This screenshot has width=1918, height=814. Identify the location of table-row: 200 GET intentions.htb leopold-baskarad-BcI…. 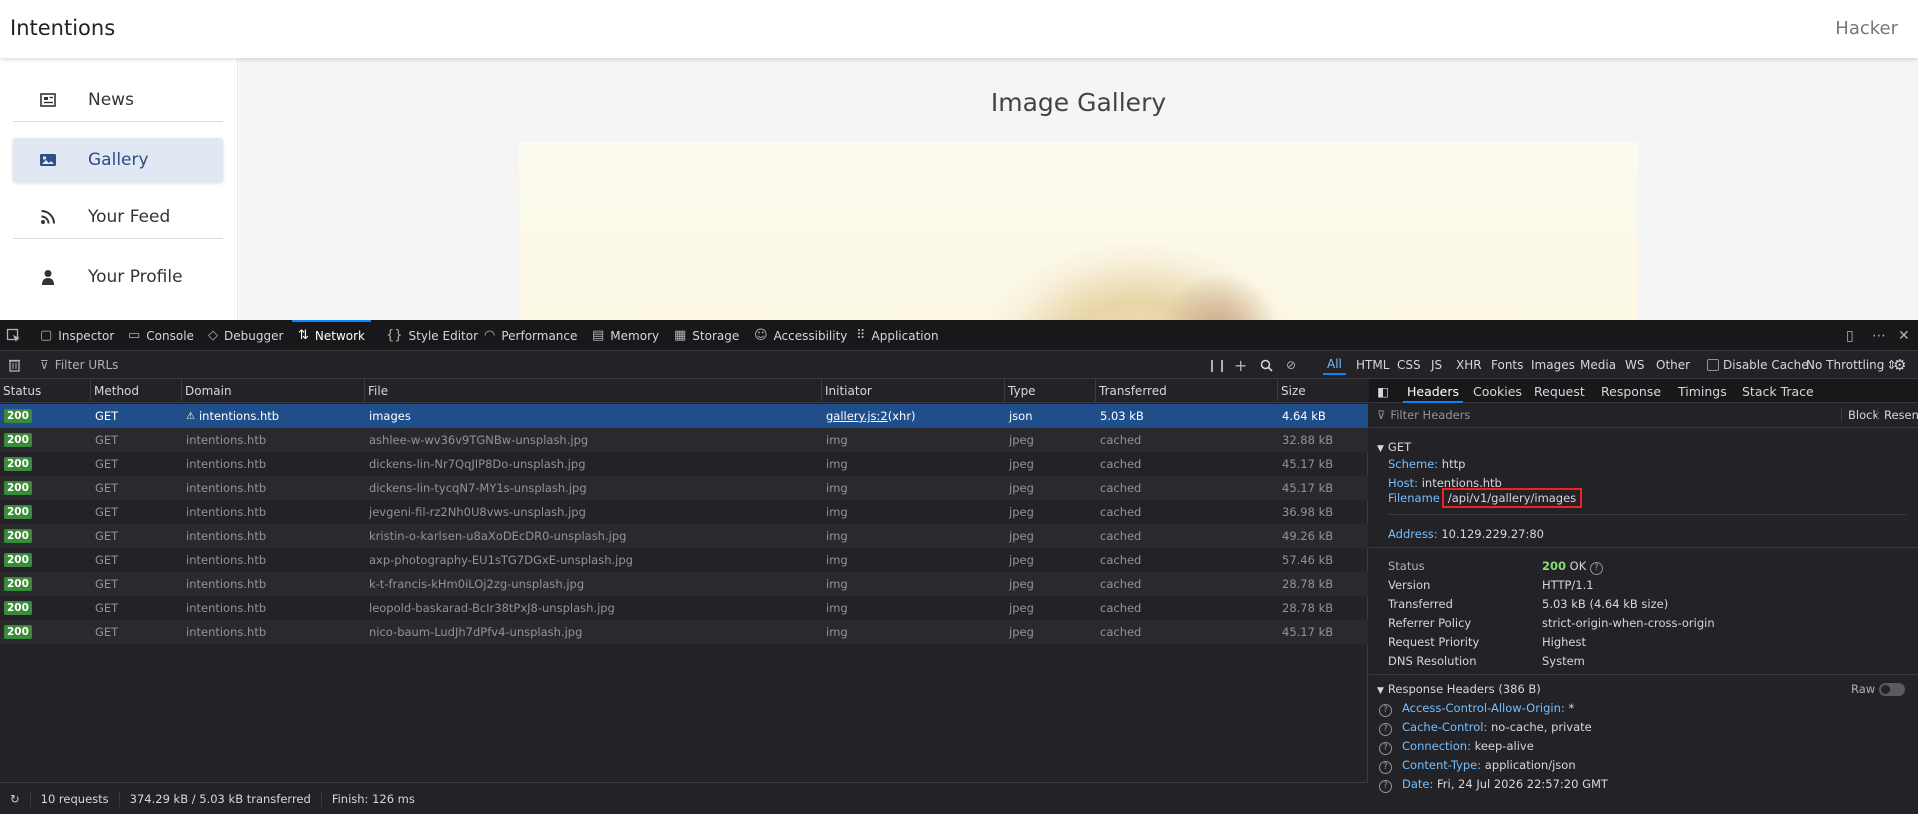
(684, 608).